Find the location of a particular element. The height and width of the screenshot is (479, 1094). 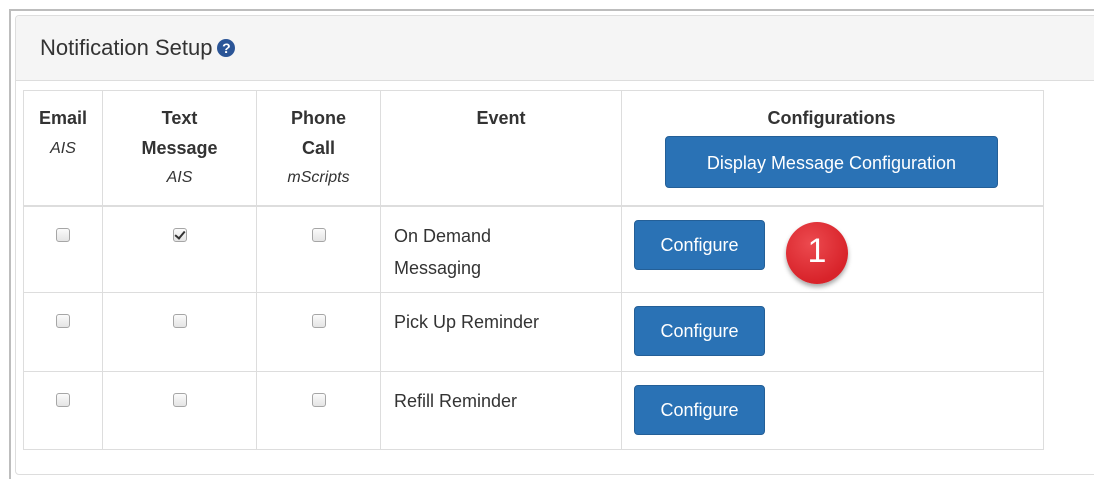

event-name: Pick Up Reminder is located at coordinates (501, 332).